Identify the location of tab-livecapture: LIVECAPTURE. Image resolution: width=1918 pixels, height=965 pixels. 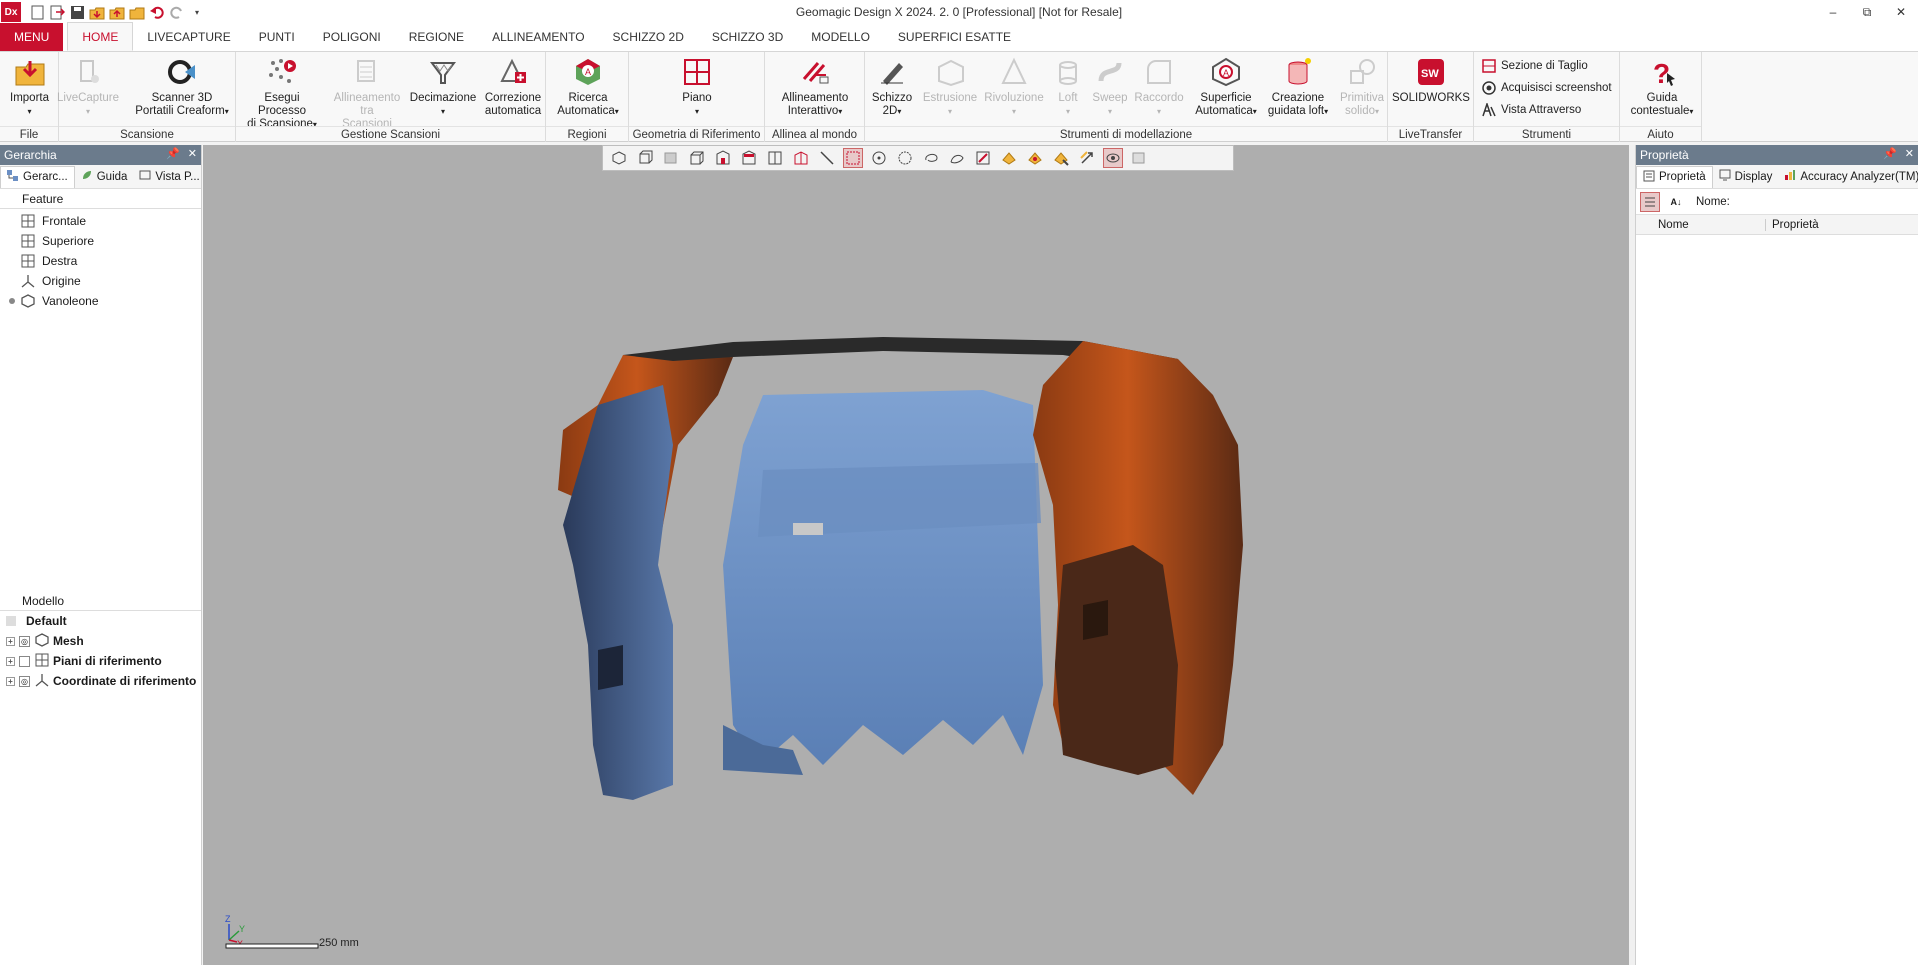
(188, 37).